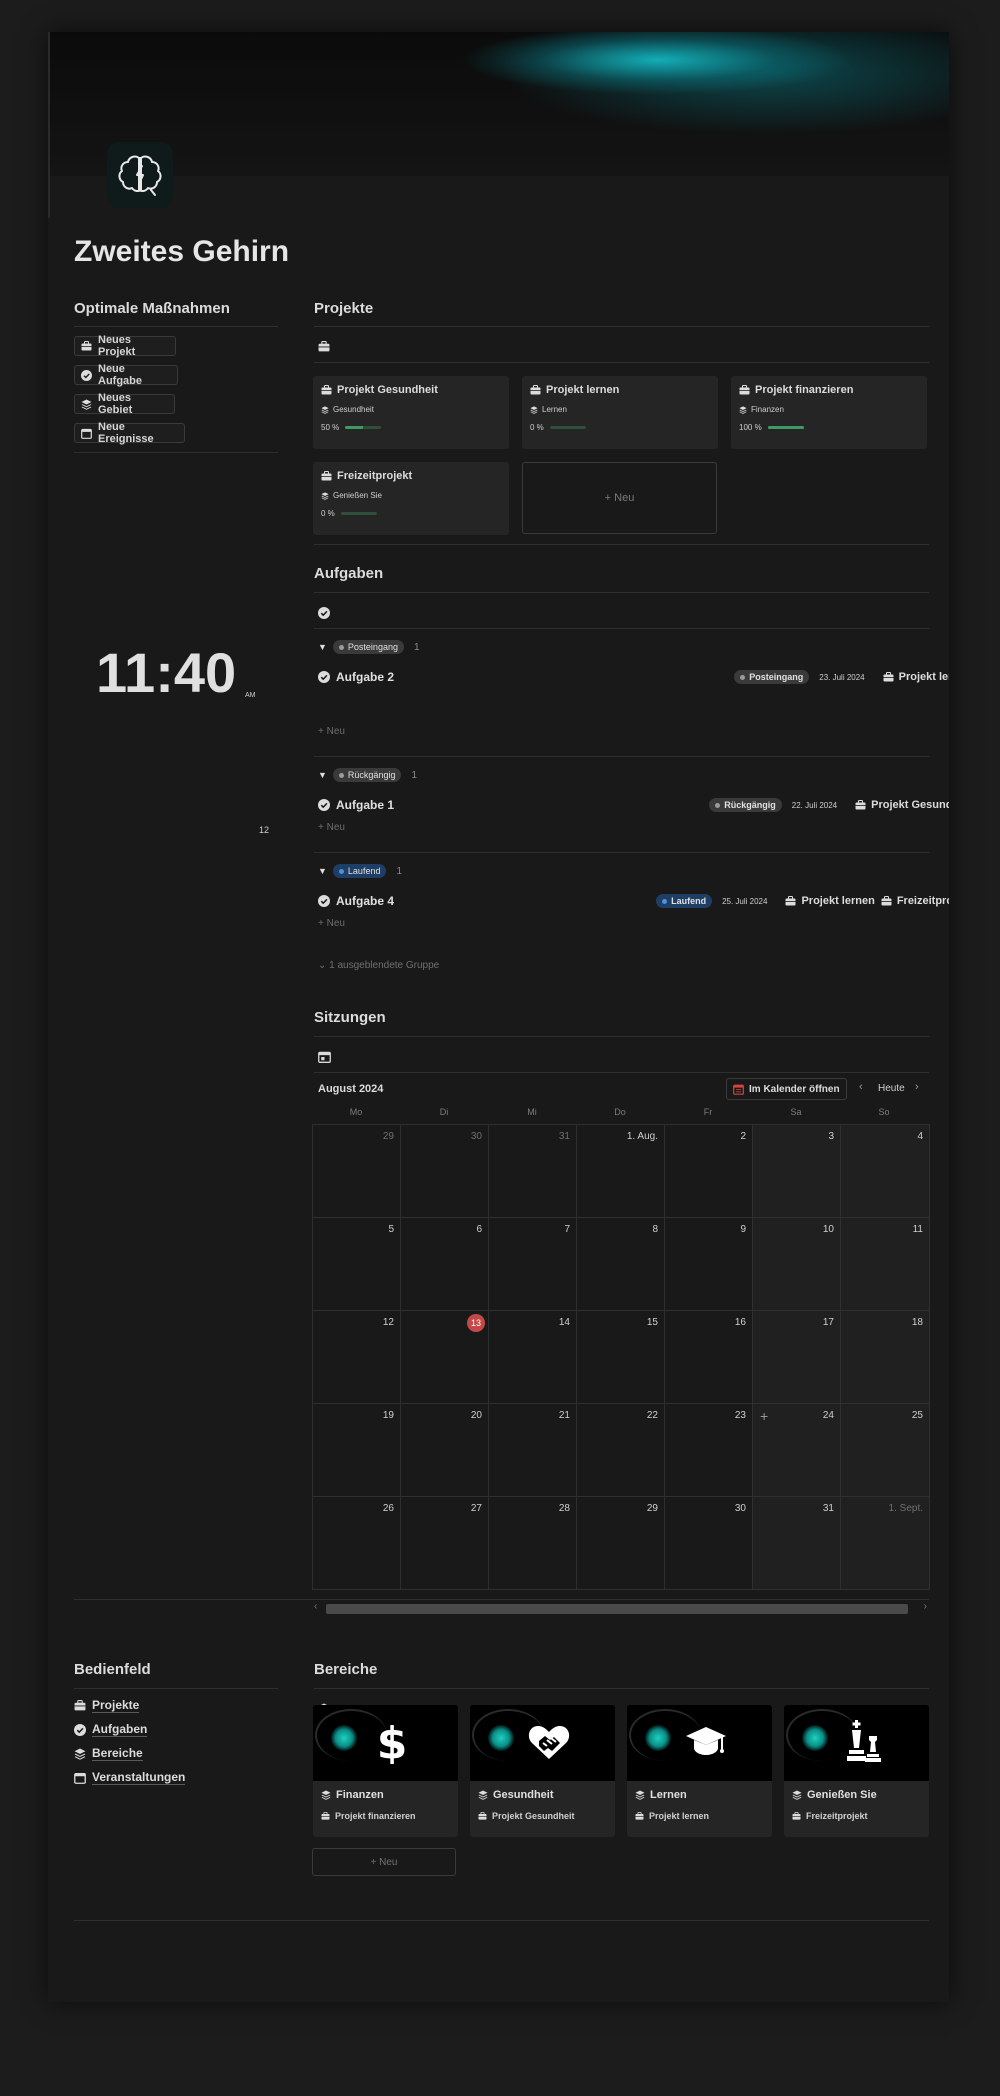 The height and width of the screenshot is (2096, 1000). I want to click on new-event-button: Neue Ereignisse, so click(129, 433).